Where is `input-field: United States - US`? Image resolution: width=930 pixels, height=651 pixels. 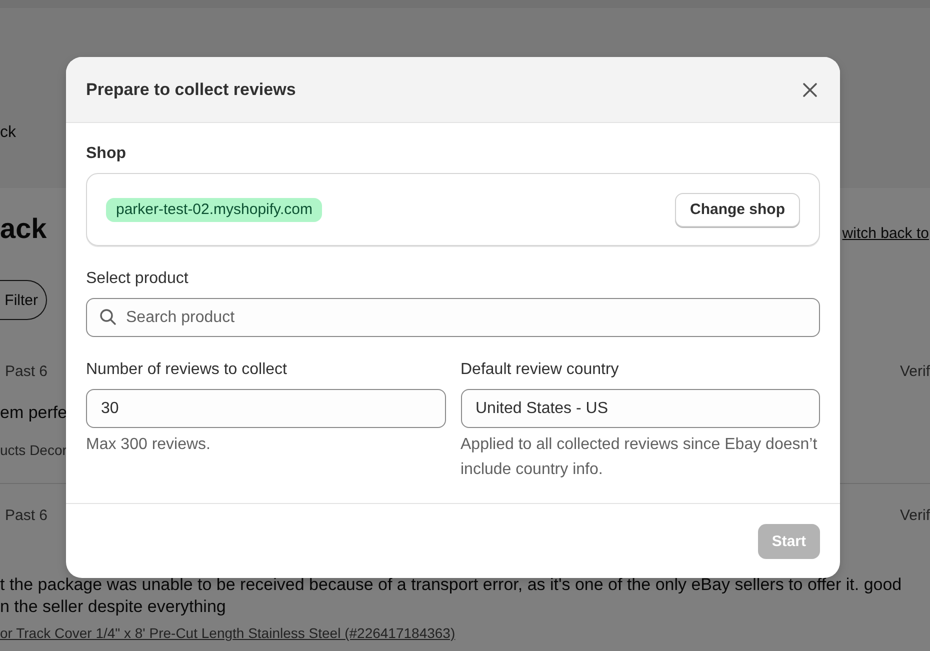
input-field: United States - US is located at coordinates (640, 408).